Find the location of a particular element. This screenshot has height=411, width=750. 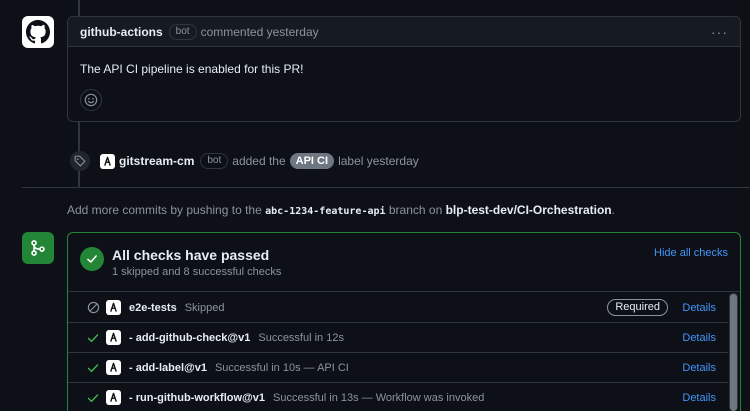

hide-all-checks-link: Hide all checks is located at coordinates (691, 253).